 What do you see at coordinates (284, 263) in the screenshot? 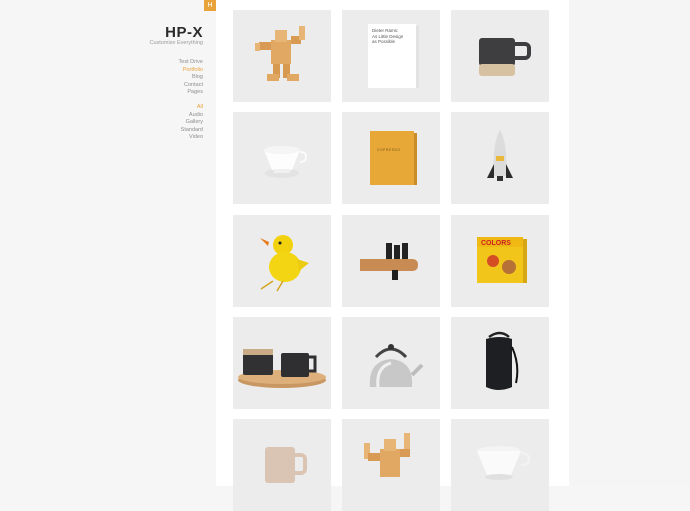
I see `duck-image` at bounding box center [284, 263].